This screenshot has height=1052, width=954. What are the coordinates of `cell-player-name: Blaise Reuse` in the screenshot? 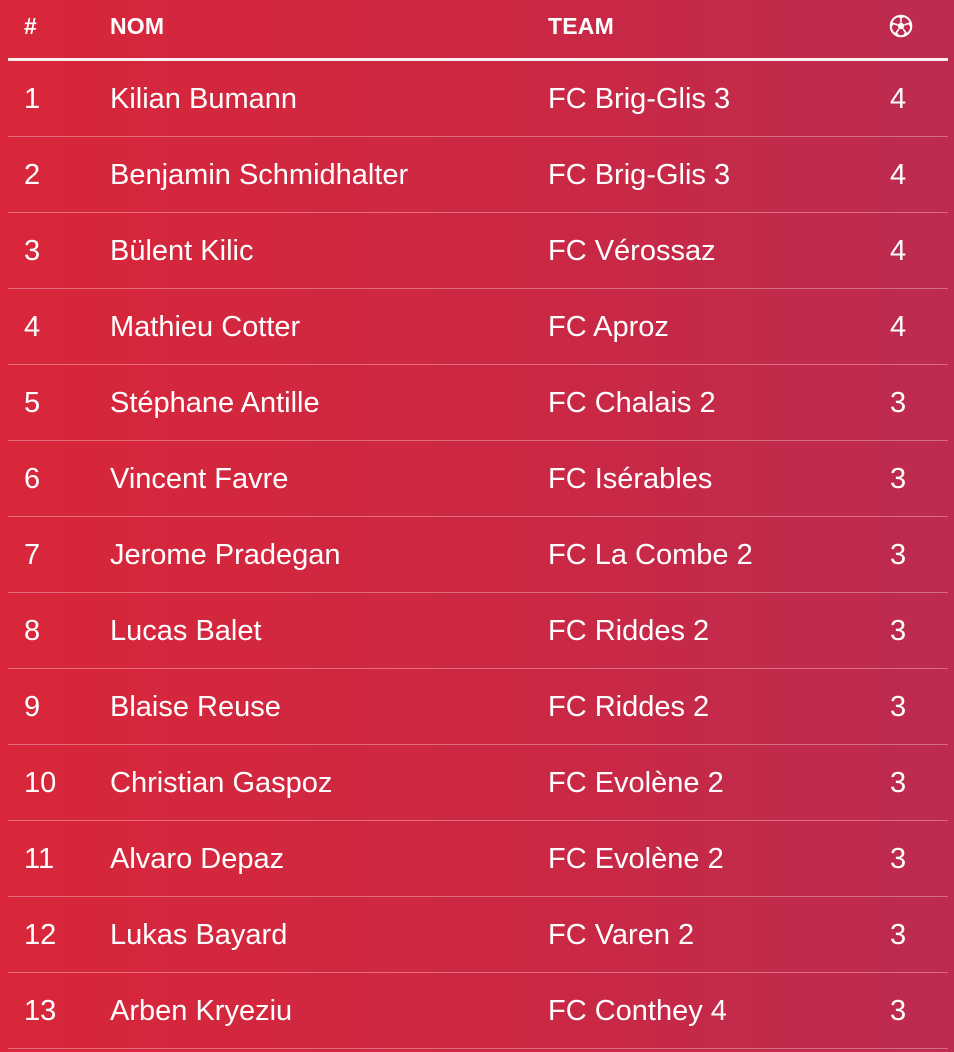 It's located at (195, 707).